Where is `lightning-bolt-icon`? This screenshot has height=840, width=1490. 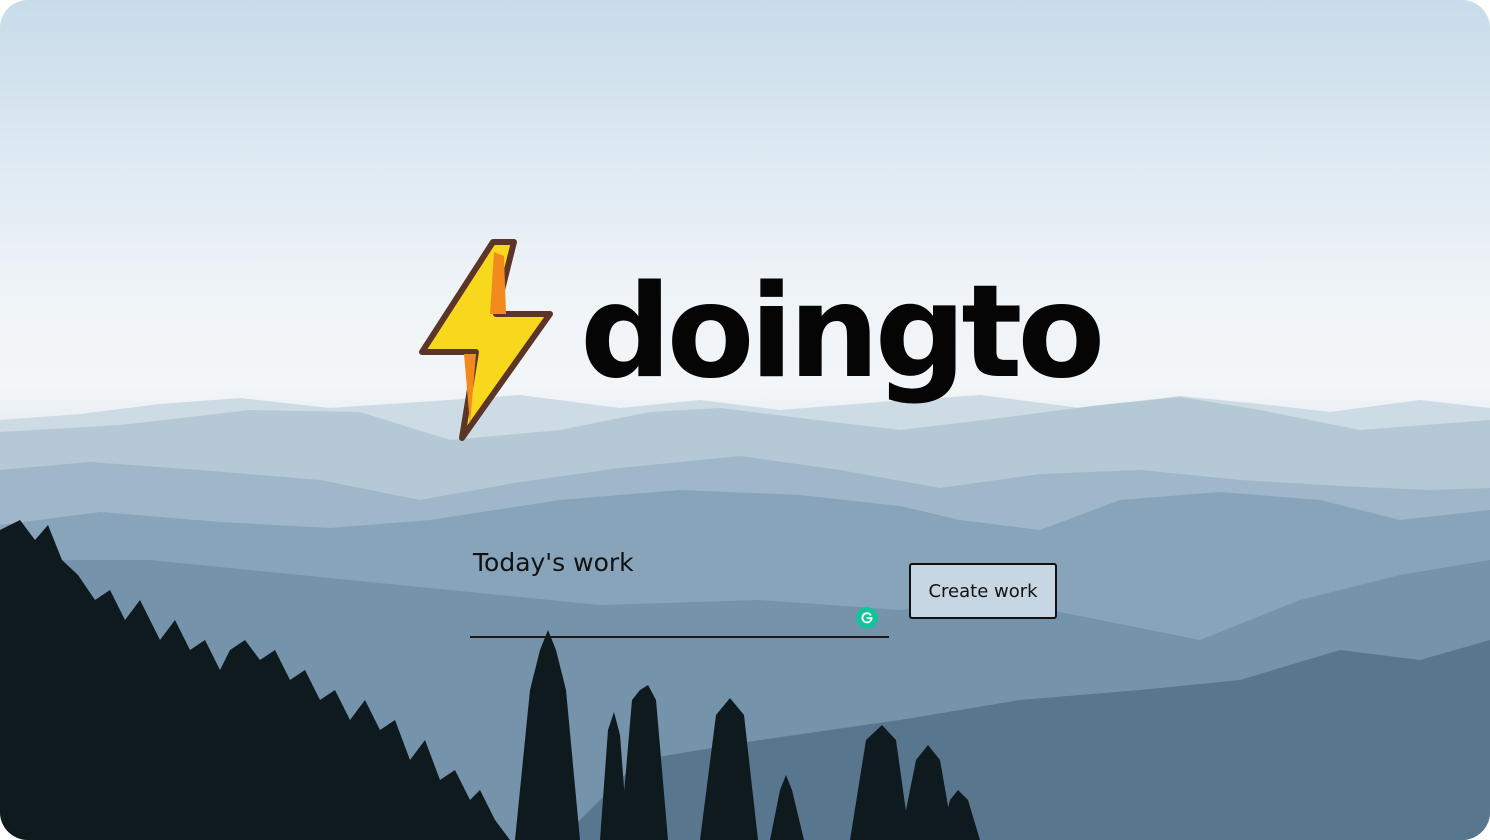 lightning-bolt-icon is located at coordinates (486, 340).